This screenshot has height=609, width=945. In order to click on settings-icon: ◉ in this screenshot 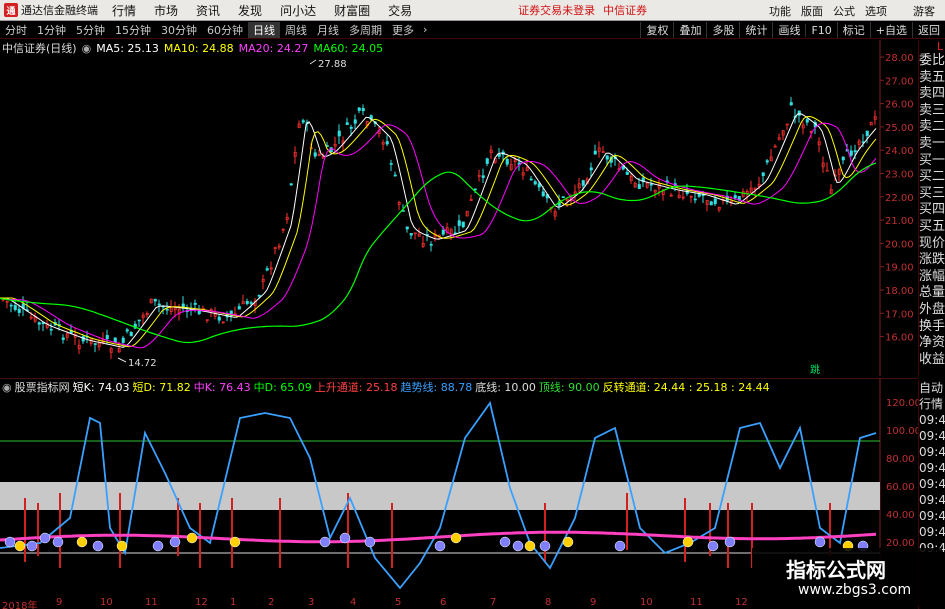, I will do `click(87, 48)`.